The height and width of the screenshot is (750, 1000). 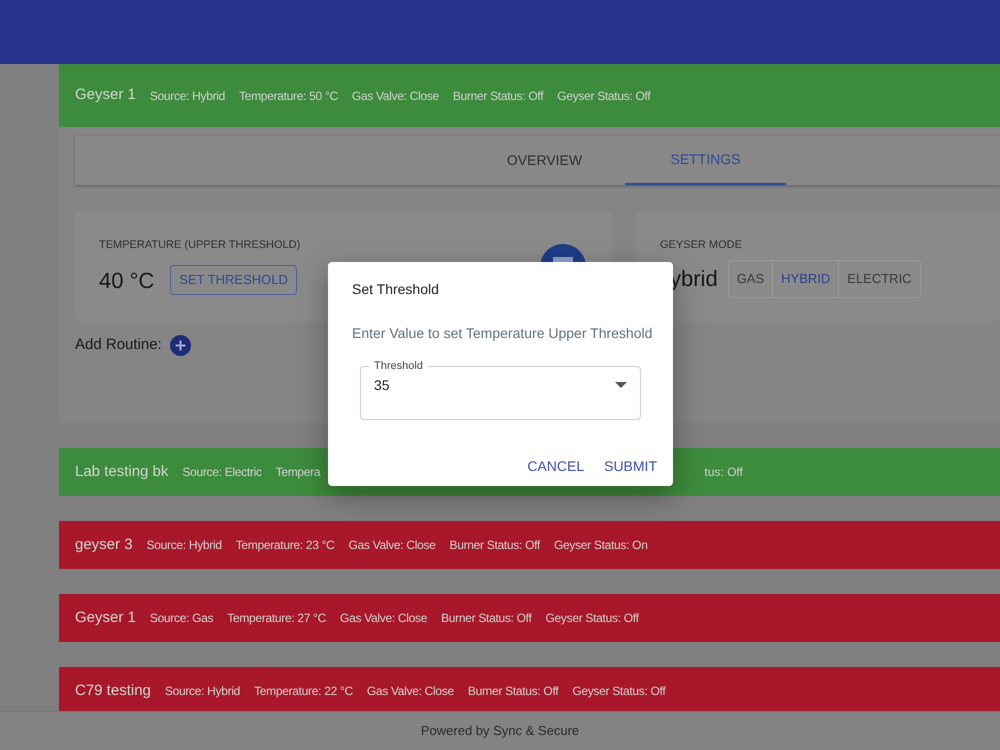 I want to click on device-field: Temperature: 23 °C, so click(x=285, y=545).